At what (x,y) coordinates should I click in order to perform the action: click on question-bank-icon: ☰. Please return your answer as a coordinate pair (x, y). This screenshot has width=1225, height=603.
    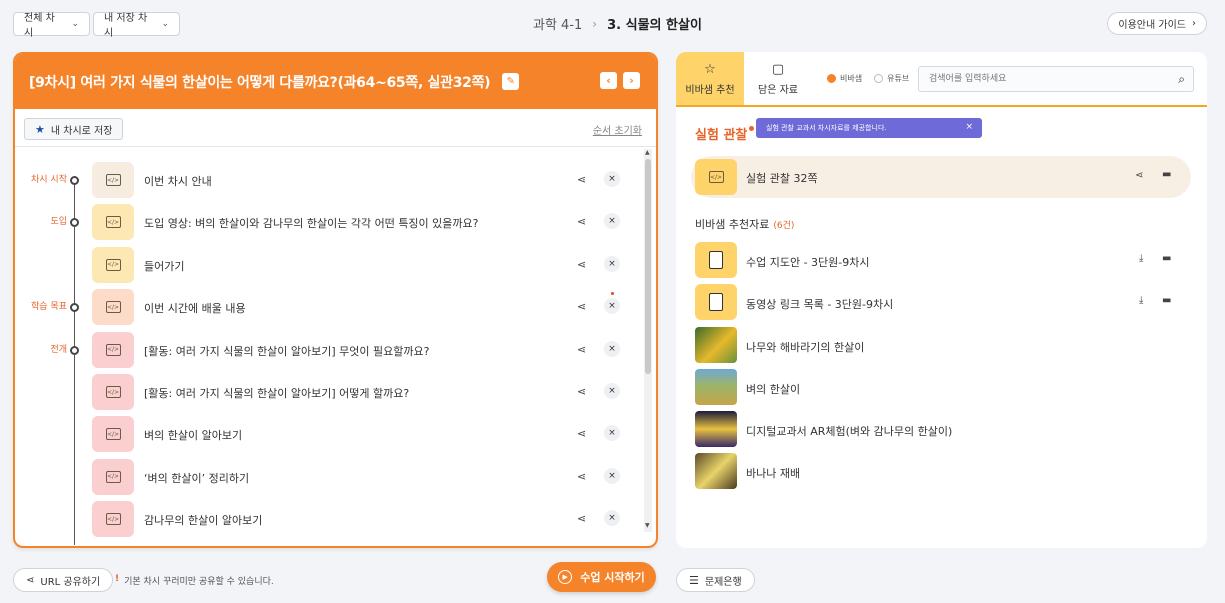
    Looking at the image, I should click on (694, 580).